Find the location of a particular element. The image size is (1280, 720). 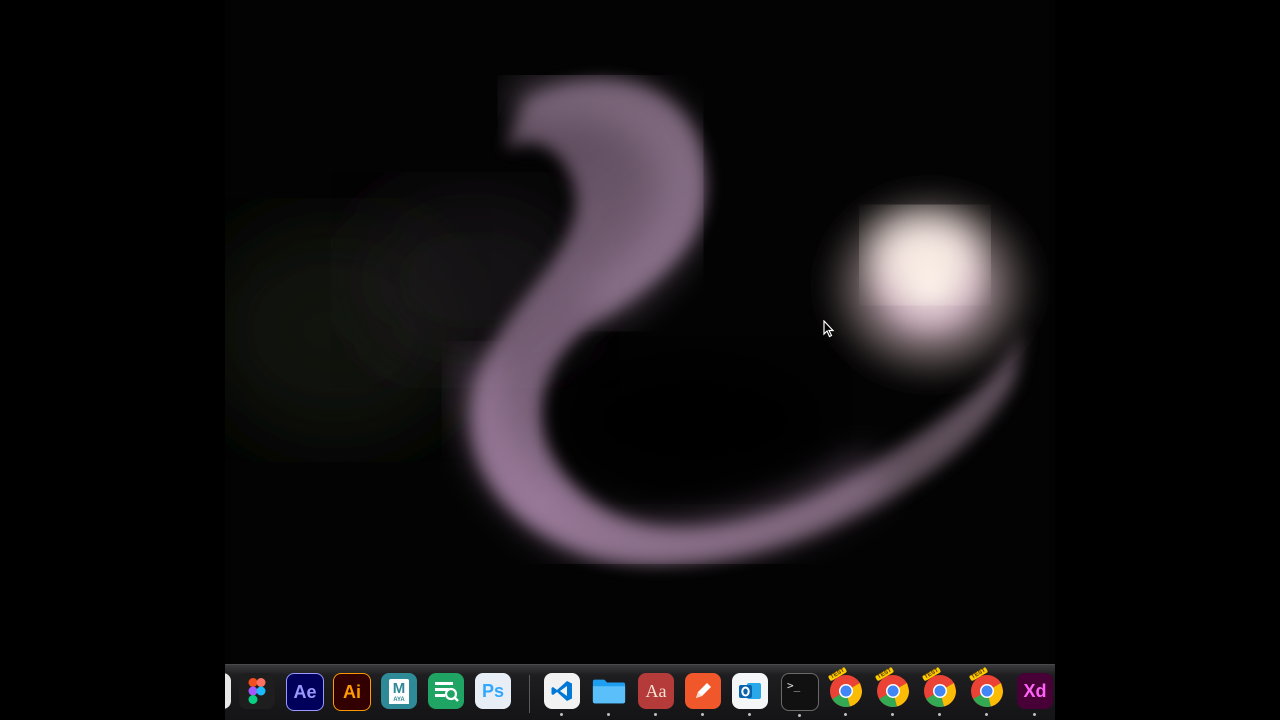

dictionary-label: Aa is located at coordinates (656, 690).